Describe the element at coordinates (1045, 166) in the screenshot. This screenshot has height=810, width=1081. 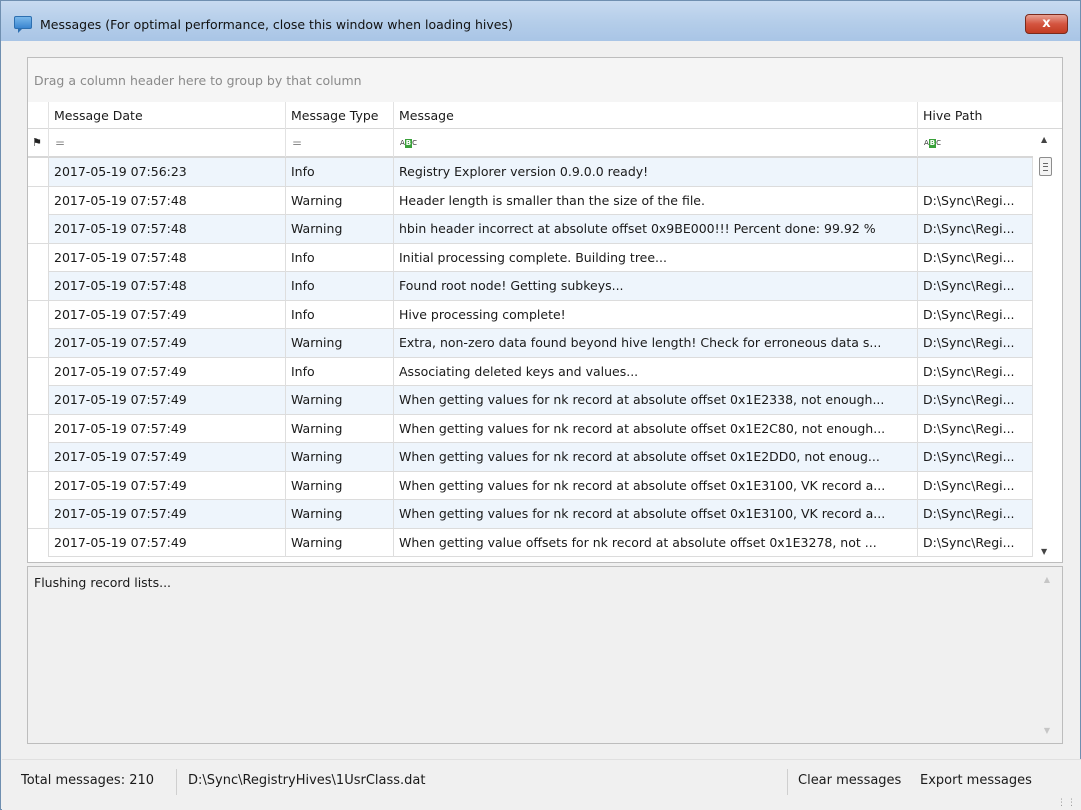
I see `scroll-thumb` at that location.